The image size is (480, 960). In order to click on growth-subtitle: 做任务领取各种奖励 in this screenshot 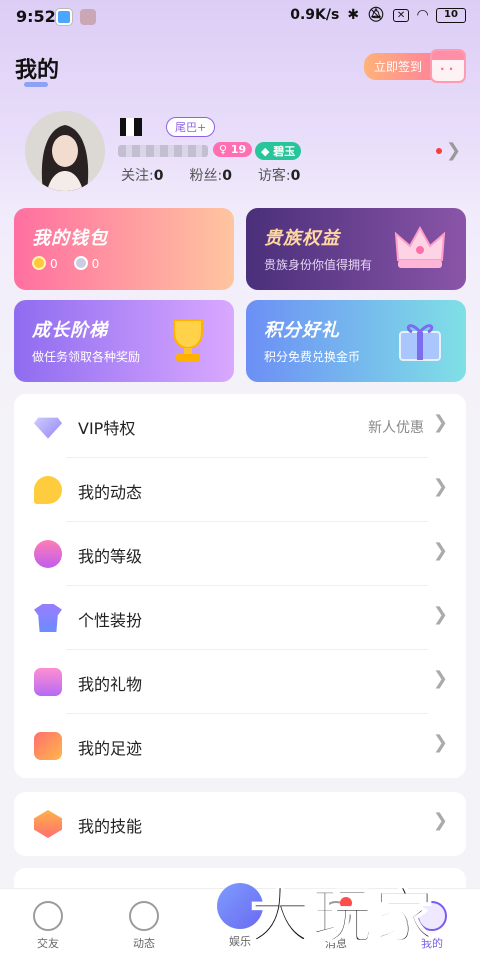, I will do `click(86, 357)`.